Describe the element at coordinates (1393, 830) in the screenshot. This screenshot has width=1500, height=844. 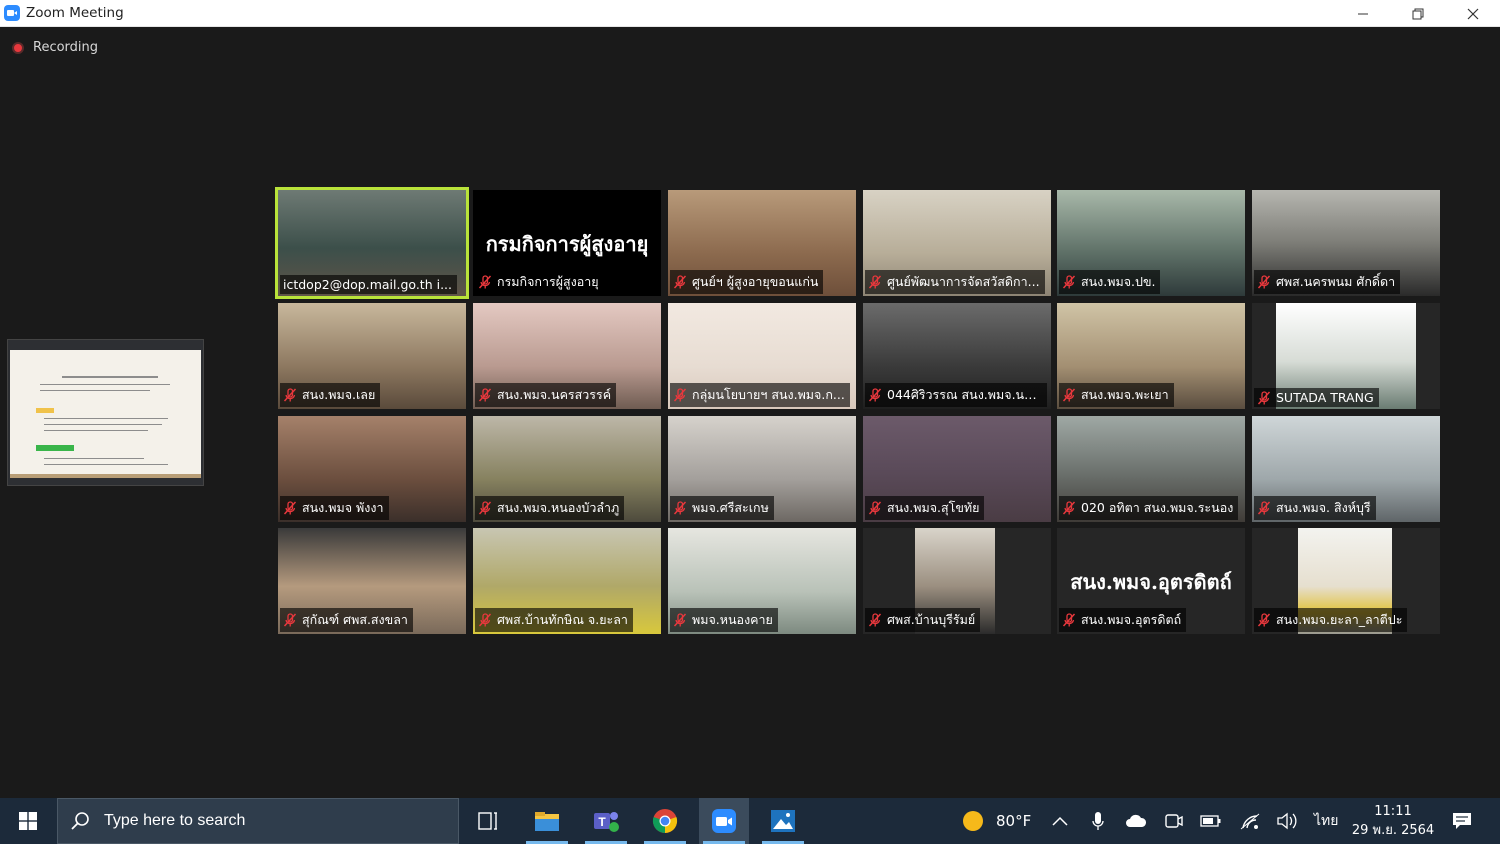
I see `clock-date: 29 พ.ย. 2564` at that location.